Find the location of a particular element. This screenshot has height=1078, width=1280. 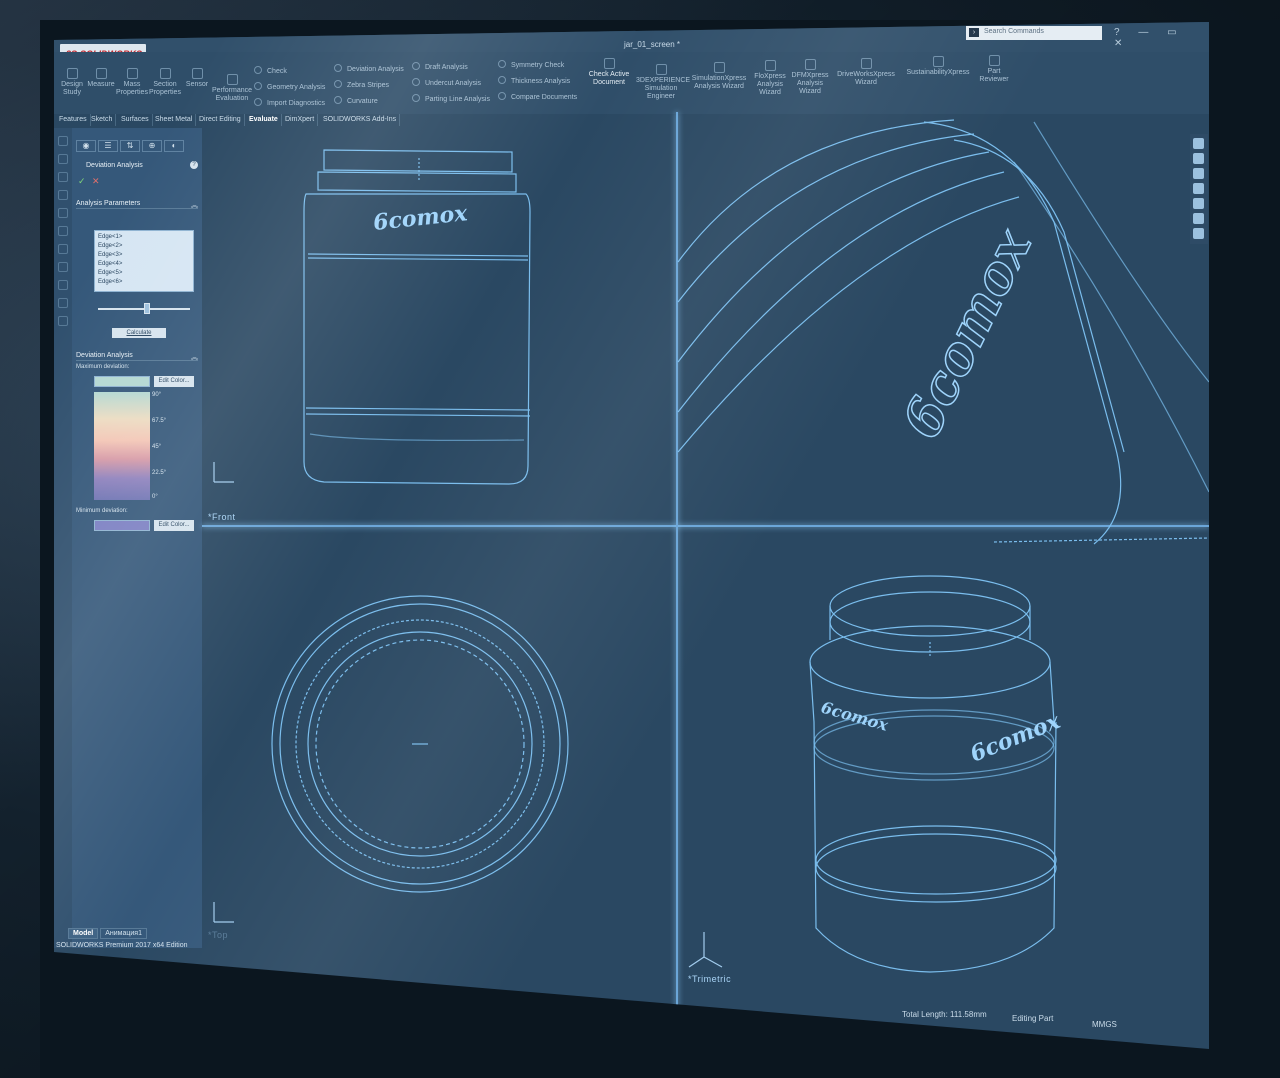

design-library-icon is located at coordinates (1198, 158).